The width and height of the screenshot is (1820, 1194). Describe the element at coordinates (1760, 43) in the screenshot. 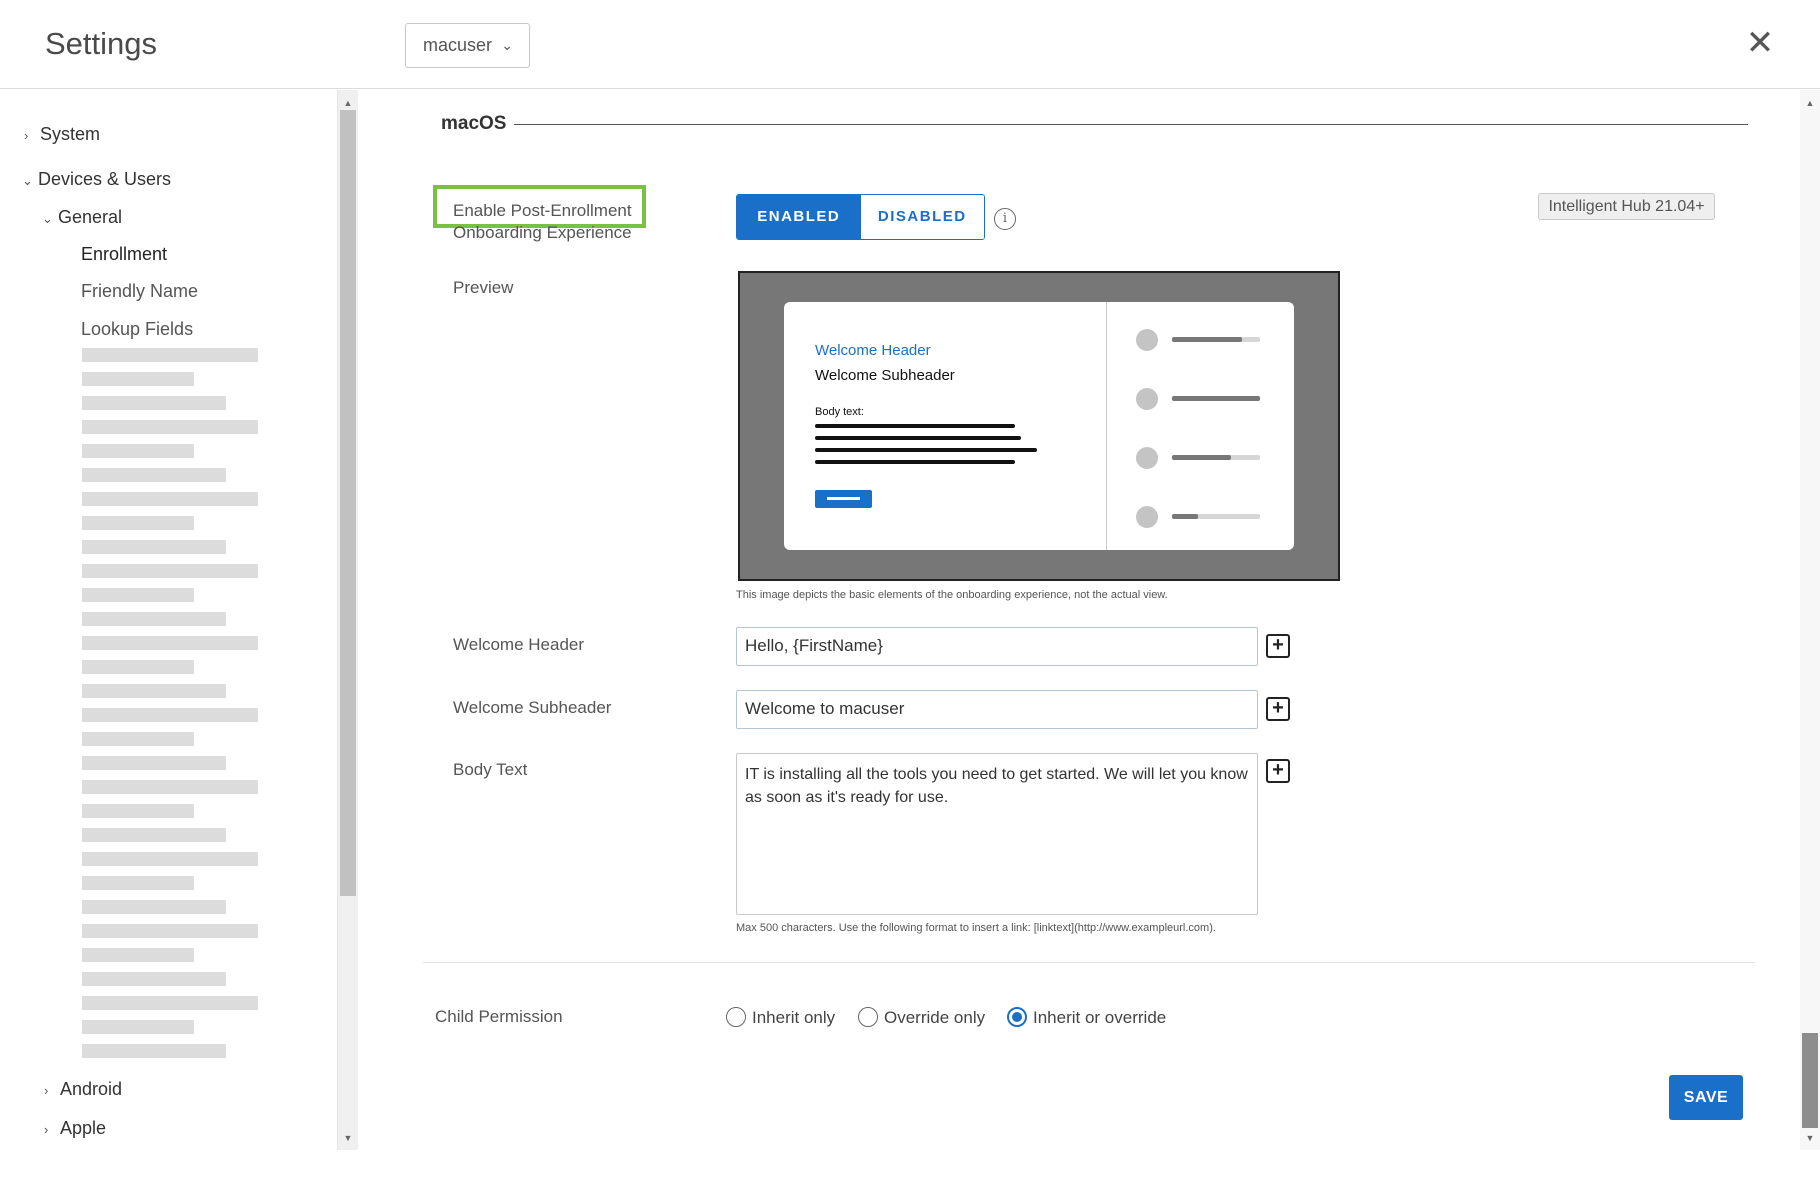

I see `close-icon: ✕` at that location.